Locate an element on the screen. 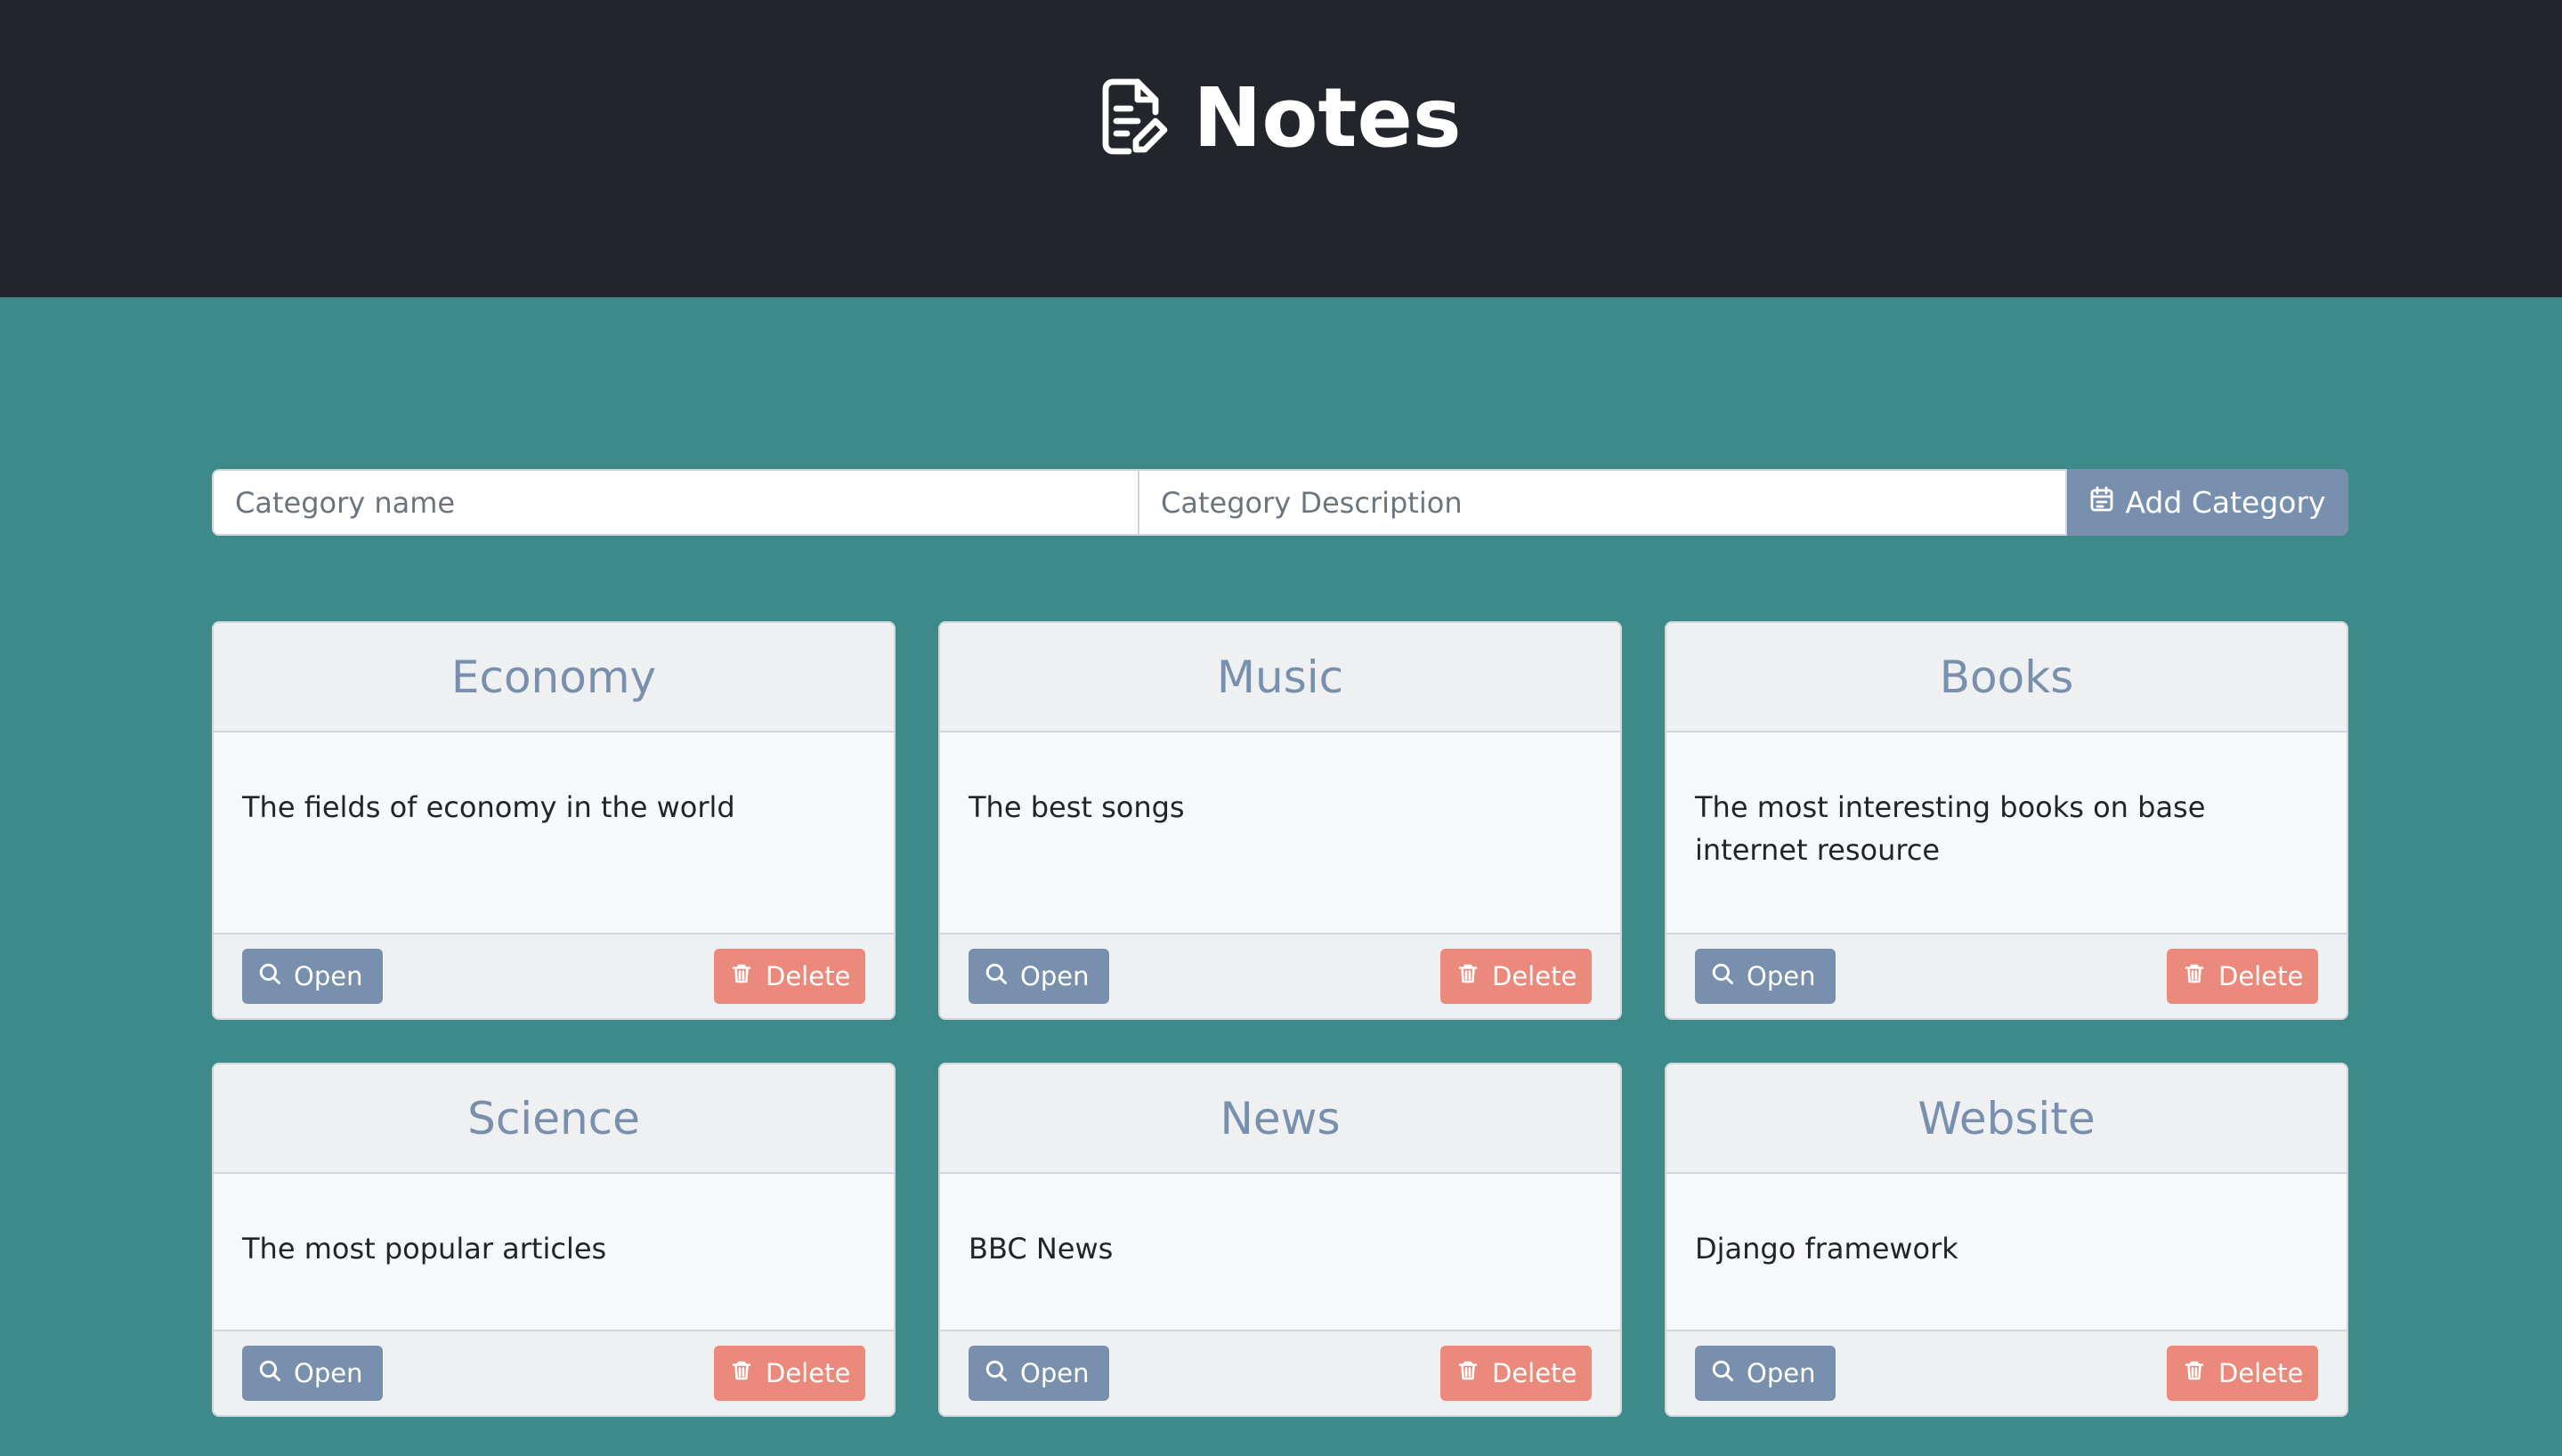 Image resolution: width=2562 pixels, height=1456 pixels. card-header: Music is located at coordinates (1280, 677).